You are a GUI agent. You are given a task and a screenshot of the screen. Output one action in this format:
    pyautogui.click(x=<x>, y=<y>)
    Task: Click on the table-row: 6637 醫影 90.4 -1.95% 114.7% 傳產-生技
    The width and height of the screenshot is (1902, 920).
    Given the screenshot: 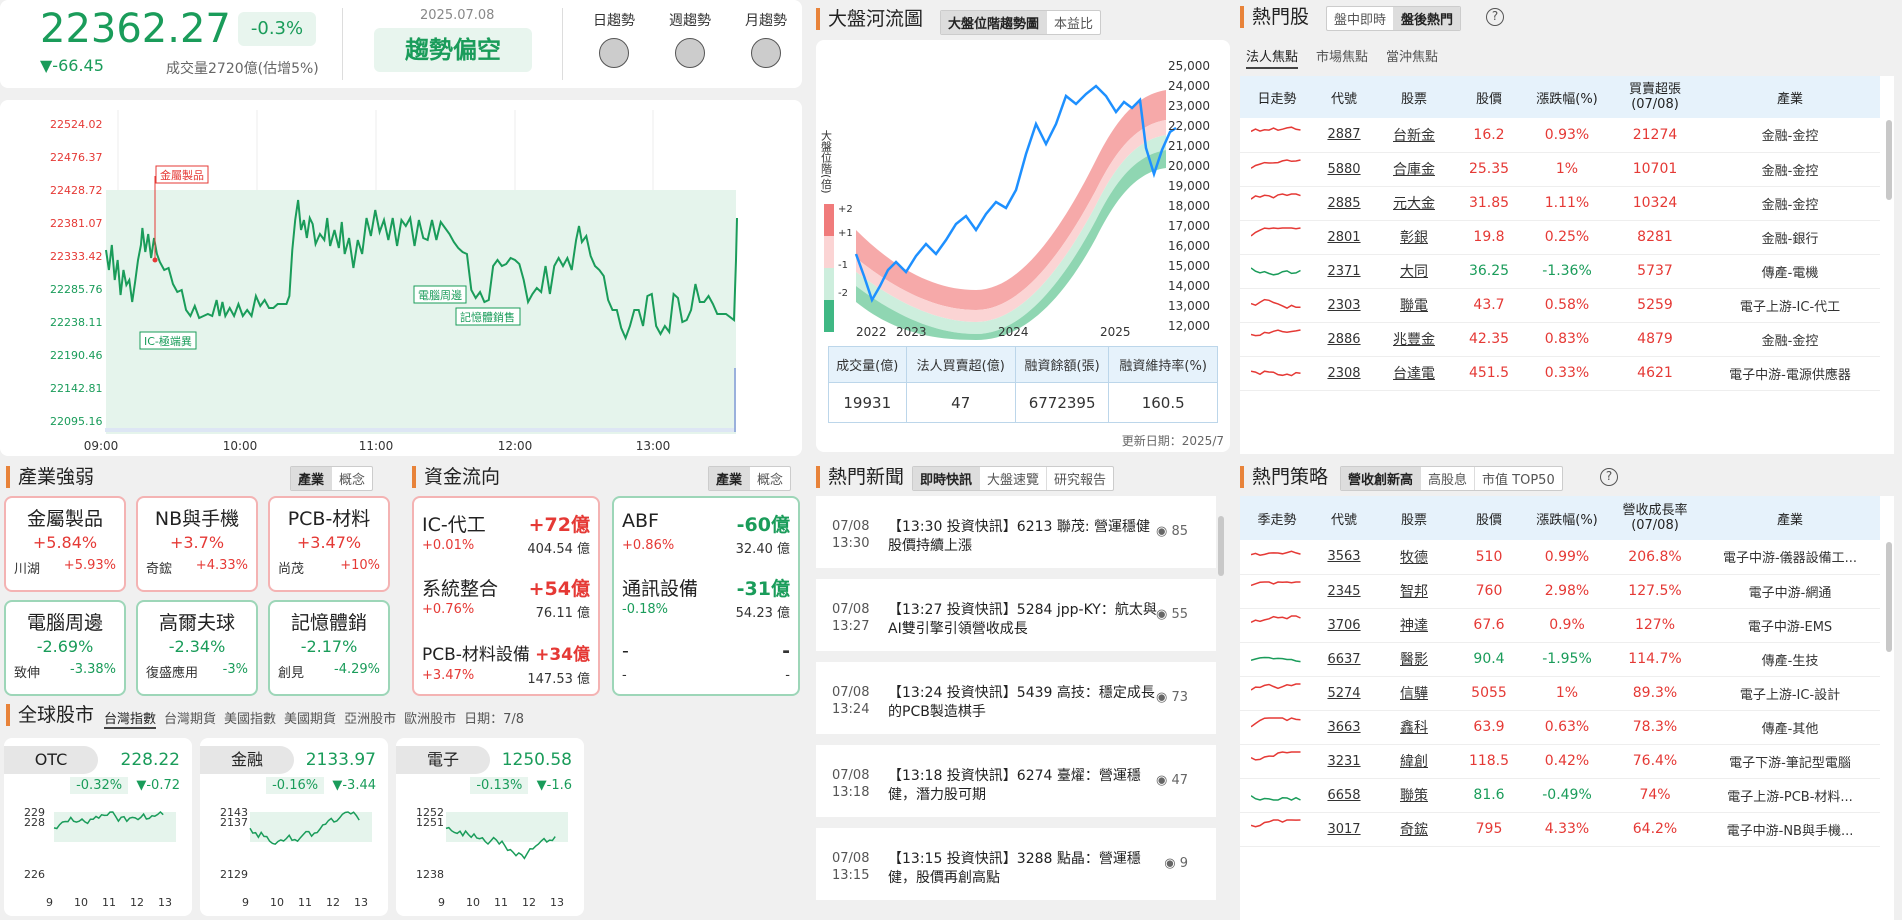 What is the action you would take?
    pyautogui.click(x=1560, y=659)
    